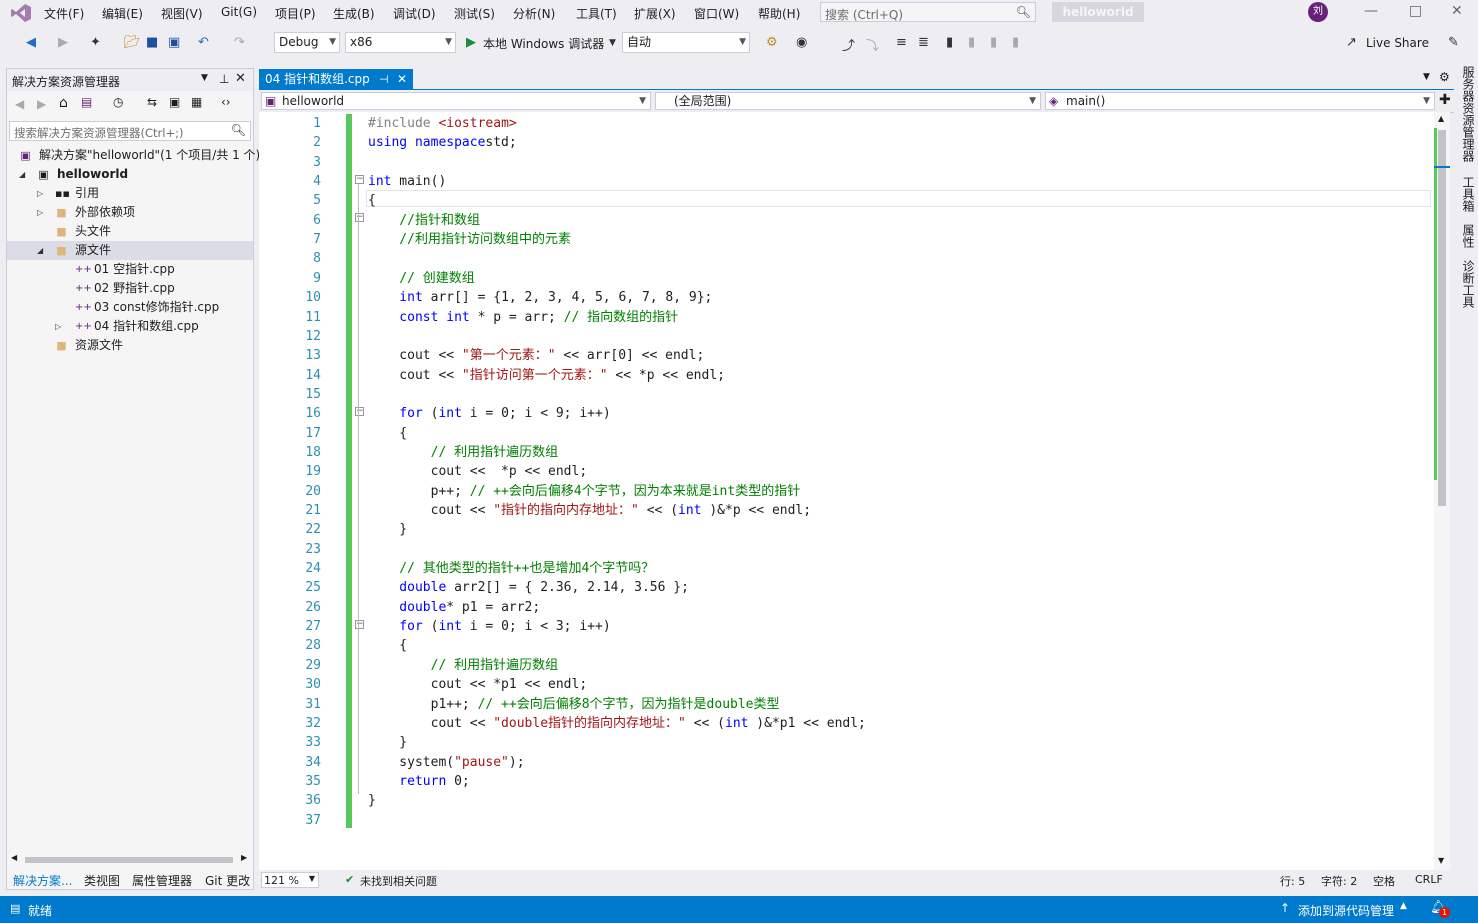 The image size is (1478, 923). Describe the element at coordinates (336, 79) in the screenshot. I see `tab-active-document: 04 指针和数组.cpp ⊣ ✕` at that location.